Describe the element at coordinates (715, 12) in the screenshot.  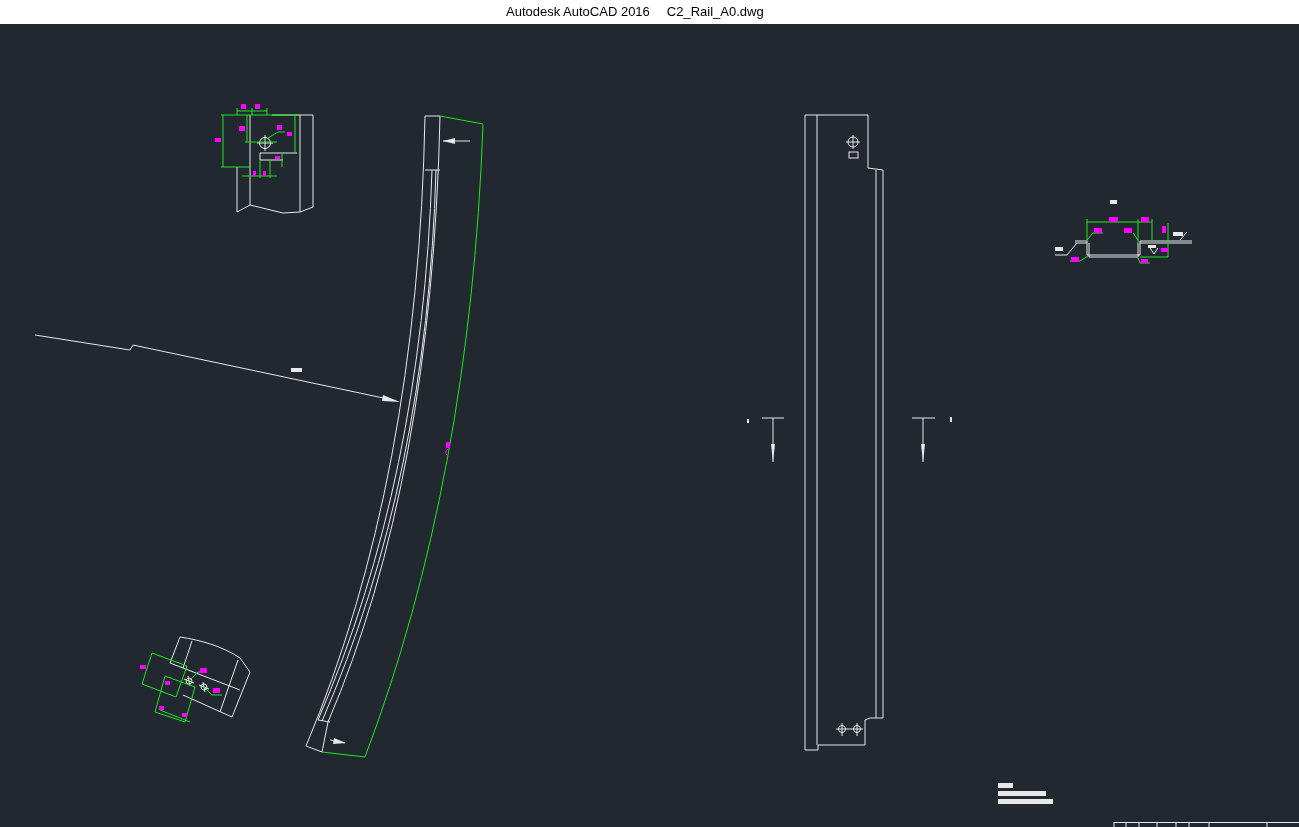
I see `file-name: C2_Rail_A0.dwg` at that location.